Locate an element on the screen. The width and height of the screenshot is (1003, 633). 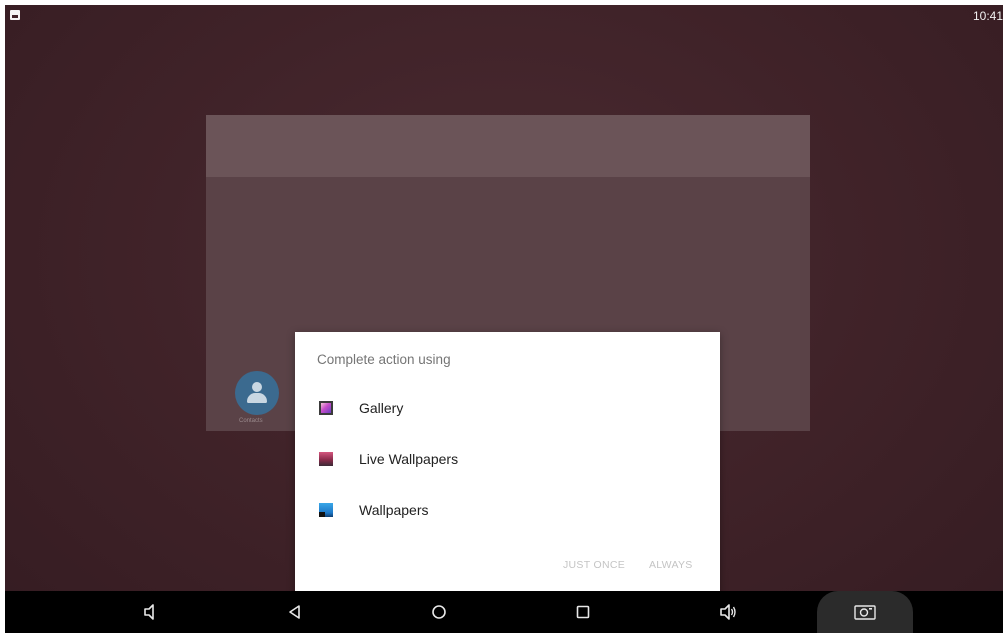
always-button: ALWAYS is located at coordinates (671, 565).